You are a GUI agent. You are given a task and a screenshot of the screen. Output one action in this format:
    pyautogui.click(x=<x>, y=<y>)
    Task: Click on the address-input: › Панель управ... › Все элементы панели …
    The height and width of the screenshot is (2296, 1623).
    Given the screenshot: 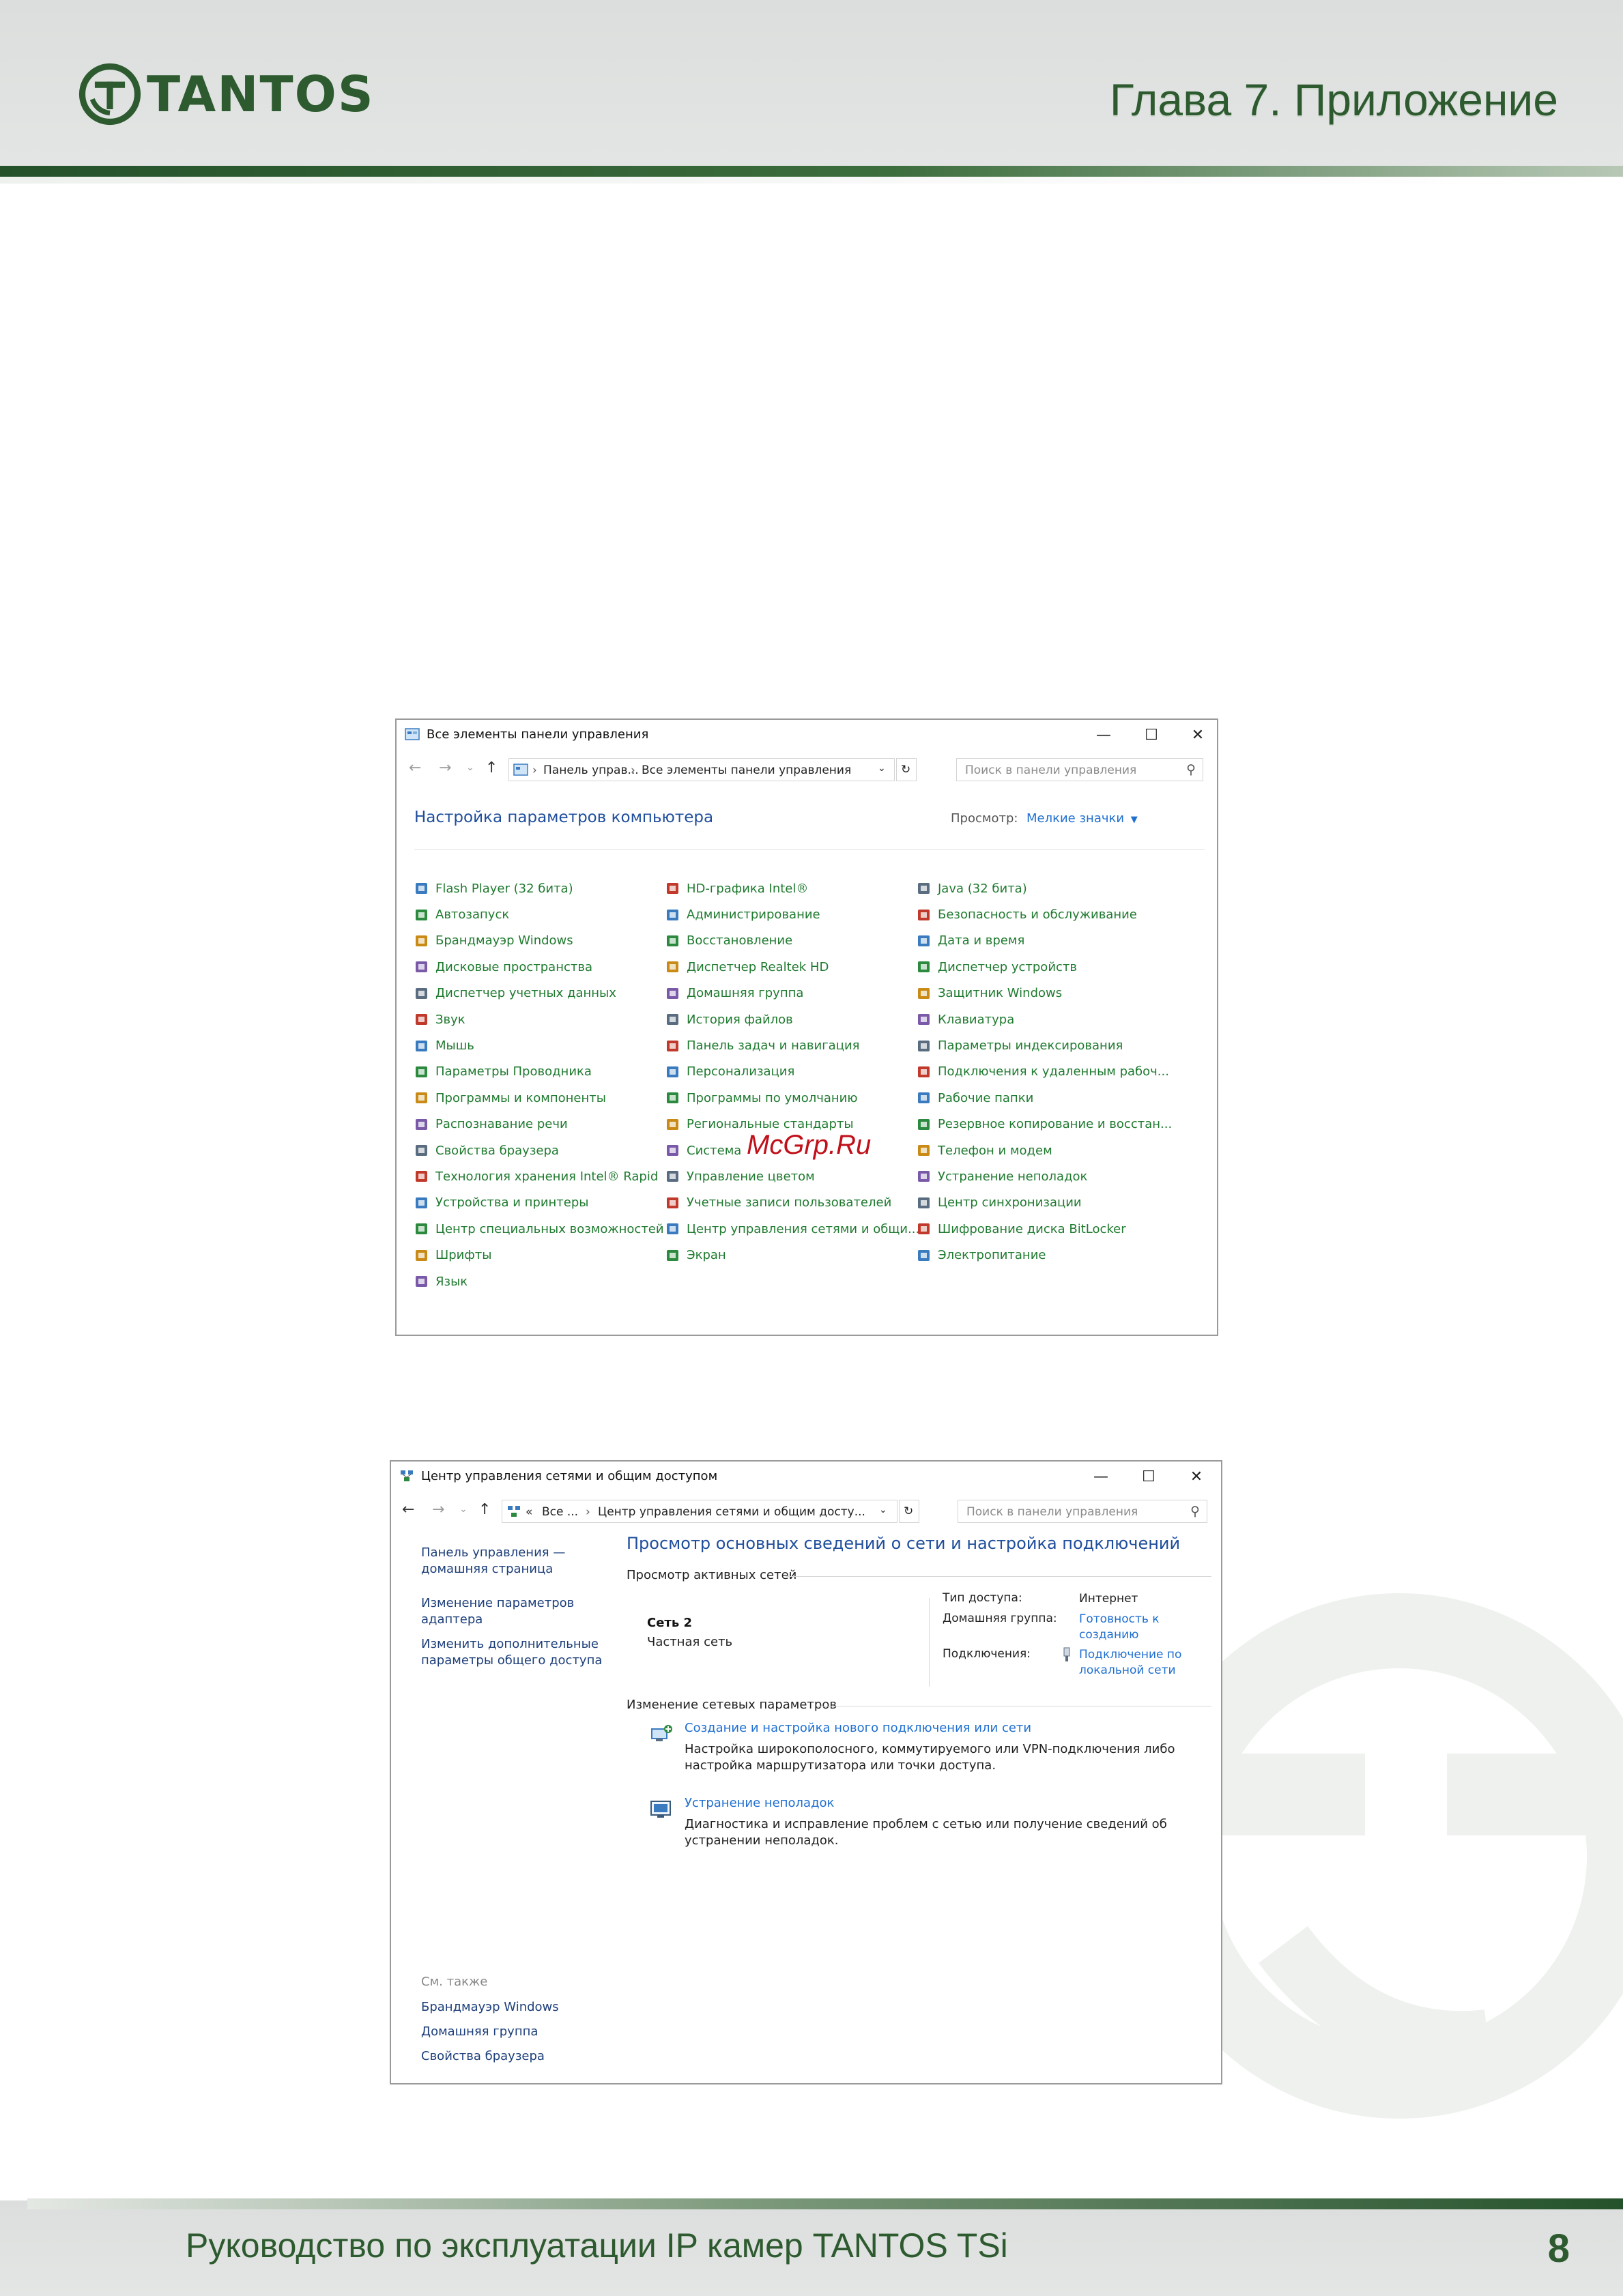 What is the action you would take?
    pyautogui.click(x=701, y=769)
    